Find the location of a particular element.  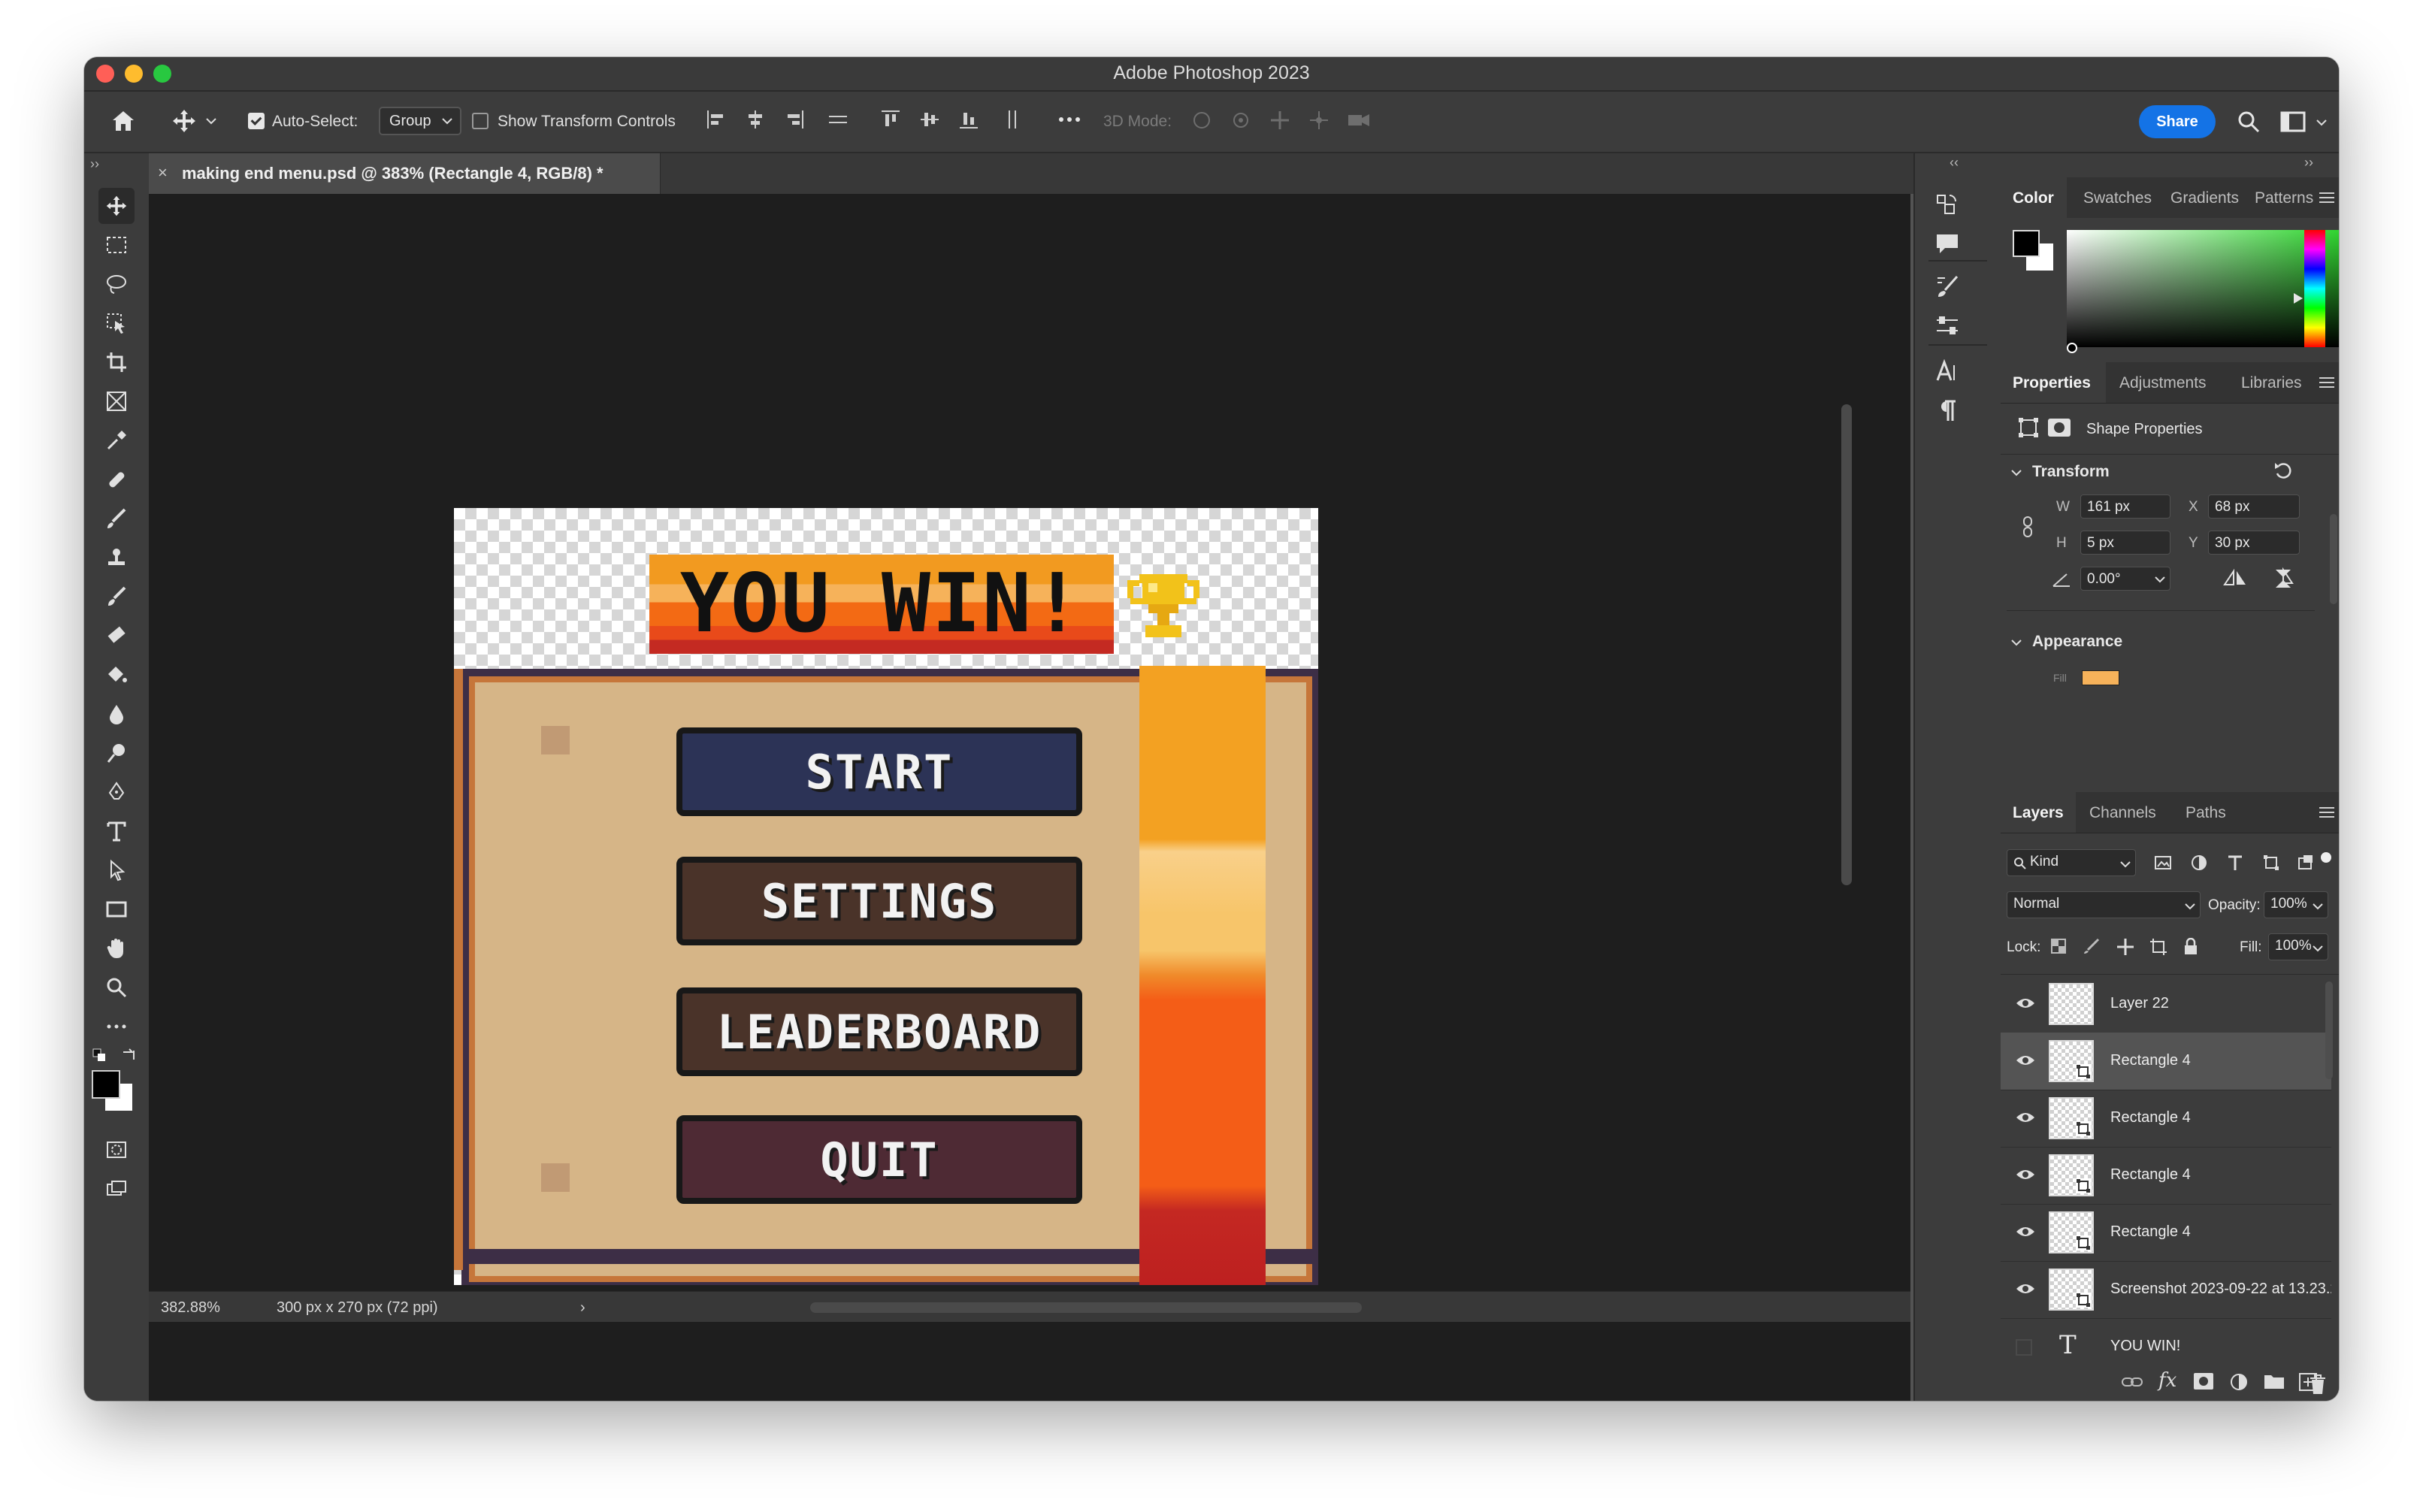

shape-transform-icon is located at coordinates (2029, 427).